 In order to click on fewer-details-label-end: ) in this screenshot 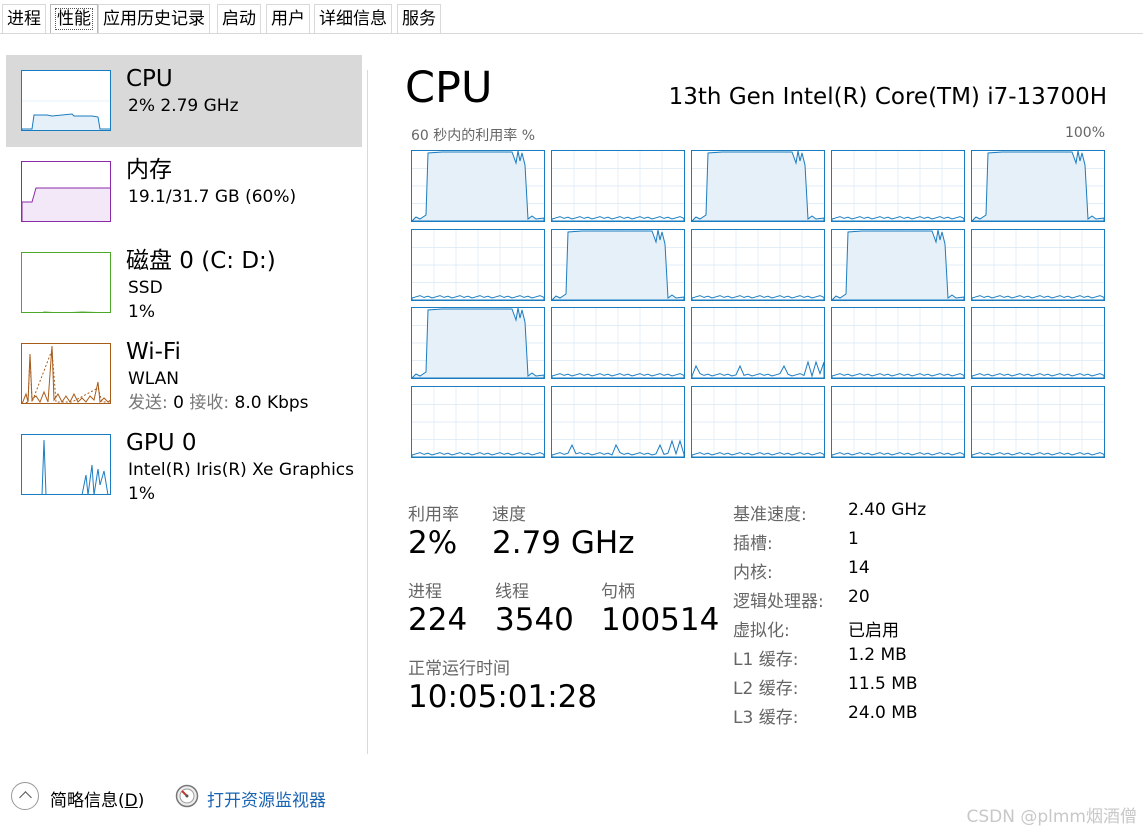, I will do `click(141, 801)`.